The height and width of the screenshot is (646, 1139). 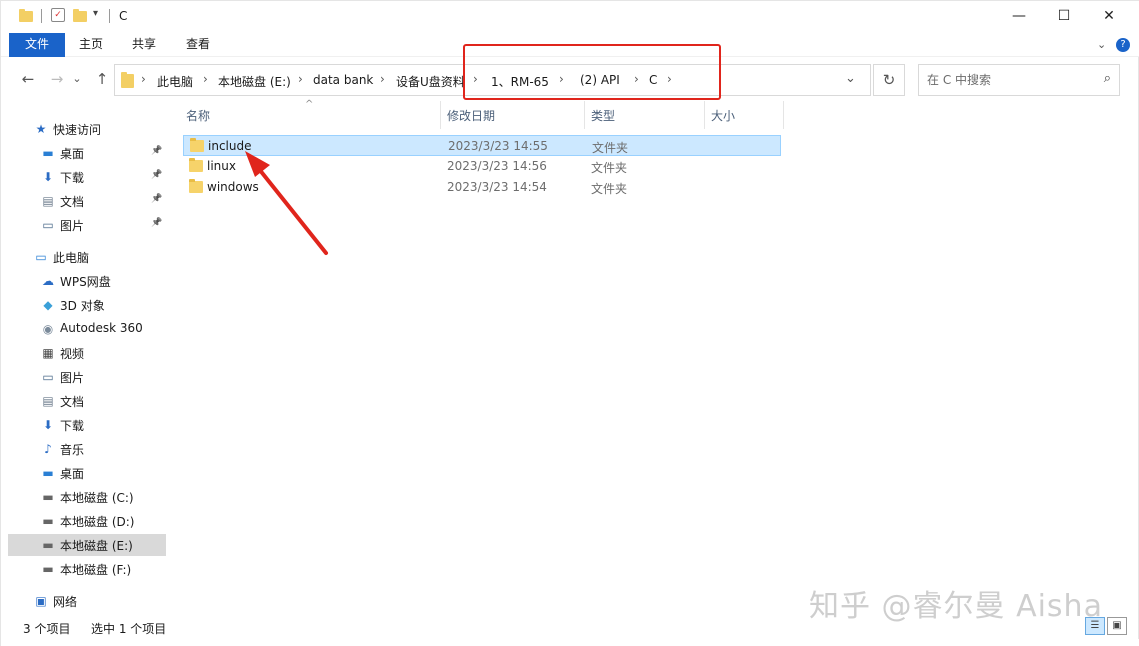 What do you see at coordinates (41, 601) in the screenshot?
I see `network-icon: ▣` at bounding box center [41, 601].